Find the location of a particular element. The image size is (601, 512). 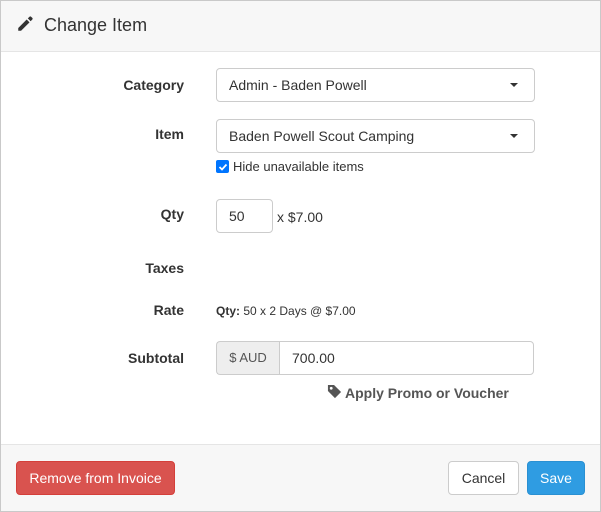

item-label: Item is located at coordinates (169, 134).